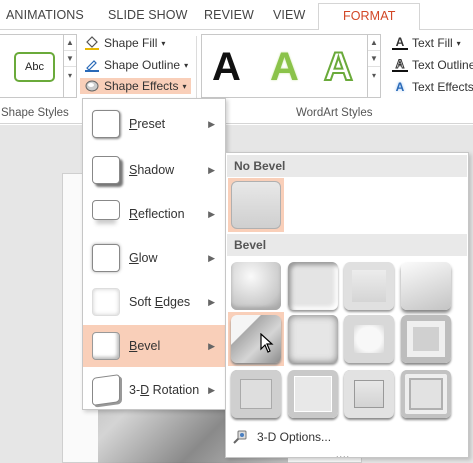  Describe the element at coordinates (131, 43) in the screenshot. I see `shape-fill-label: Shape Fill` at that location.